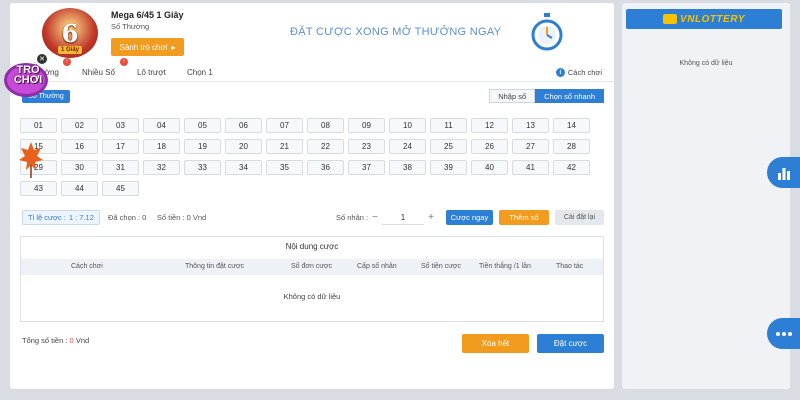  What do you see at coordinates (161, 146) in the screenshot?
I see `number-cell: 18` at bounding box center [161, 146].